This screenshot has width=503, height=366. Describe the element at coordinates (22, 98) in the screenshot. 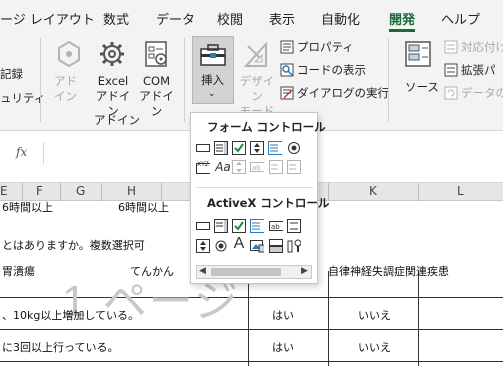

I see `macro-security-label: ュリティ` at that location.